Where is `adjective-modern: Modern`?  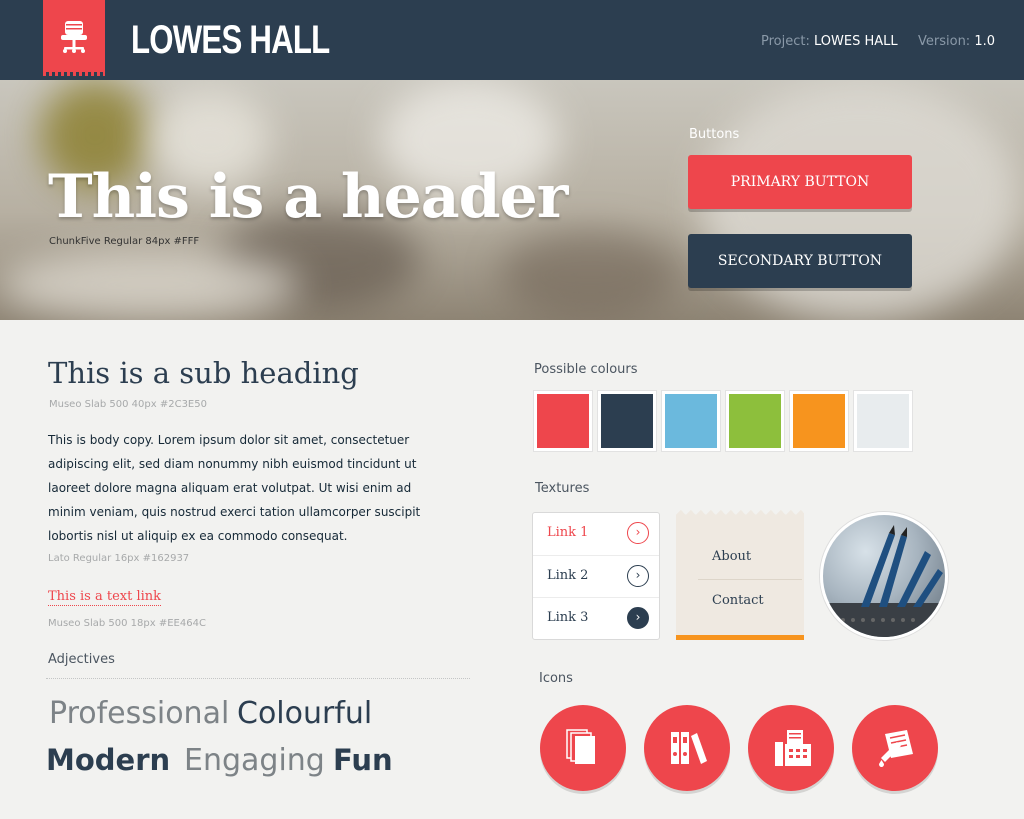
adjective-modern: Modern is located at coordinates (108, 760).